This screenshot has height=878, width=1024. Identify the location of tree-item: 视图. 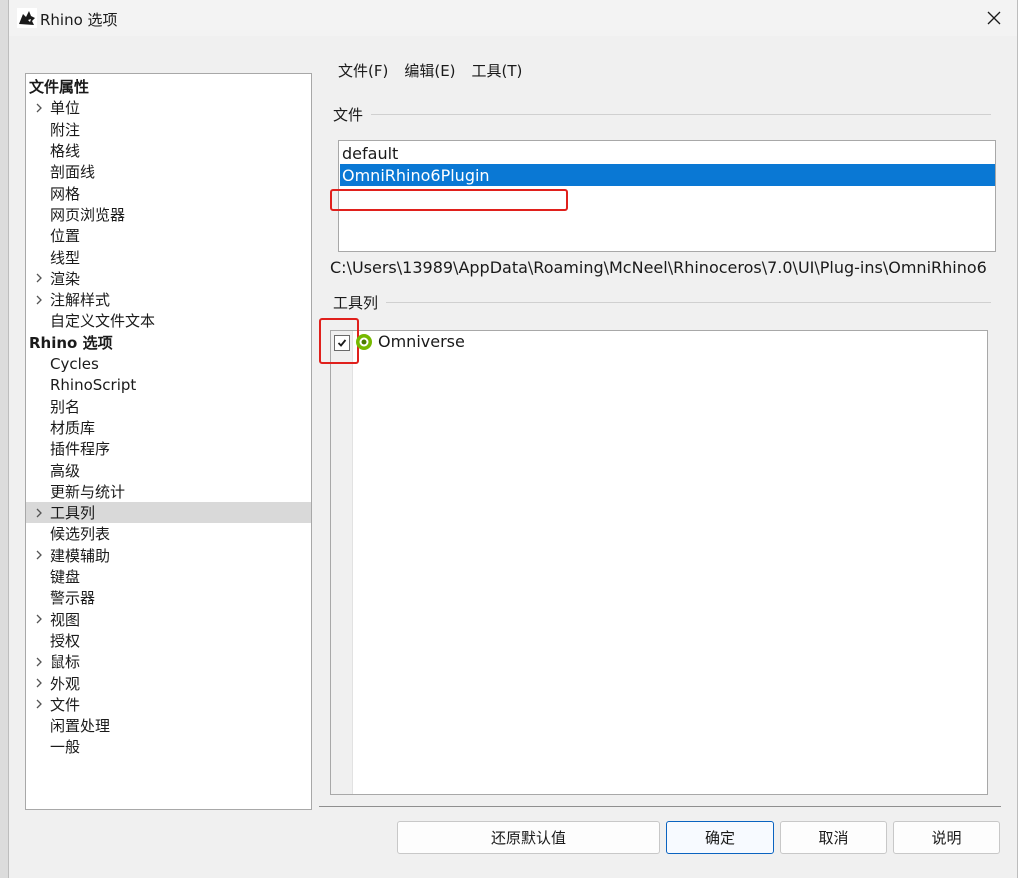
(168, 619).